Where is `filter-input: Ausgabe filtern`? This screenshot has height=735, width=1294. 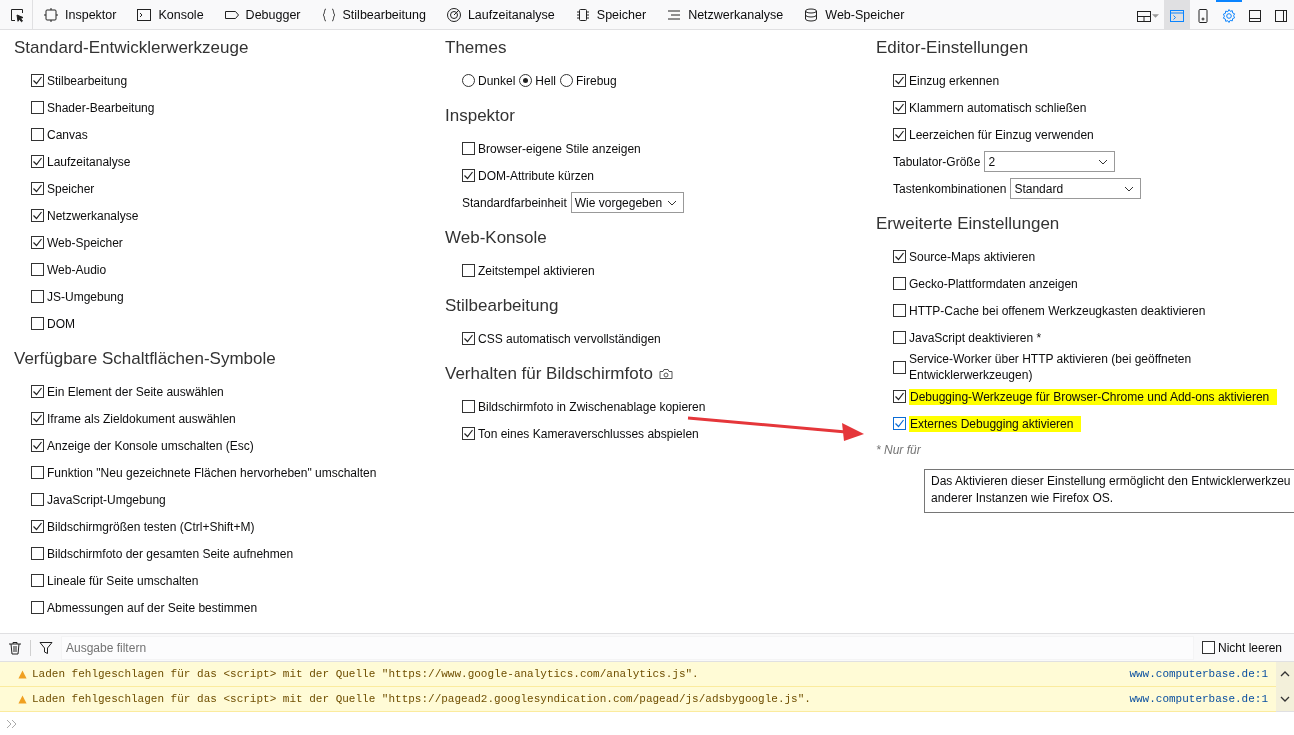
filter-input: Ausgabe filtern is located at coordinates (627, 647).